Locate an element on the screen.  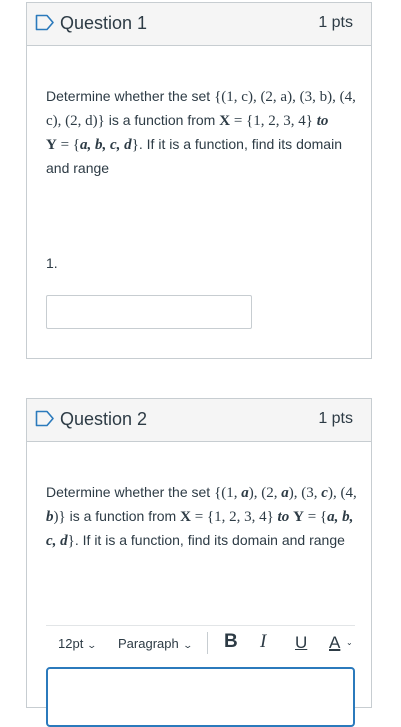
question-set-part: ), (2, is located at coordinates (265, 493).